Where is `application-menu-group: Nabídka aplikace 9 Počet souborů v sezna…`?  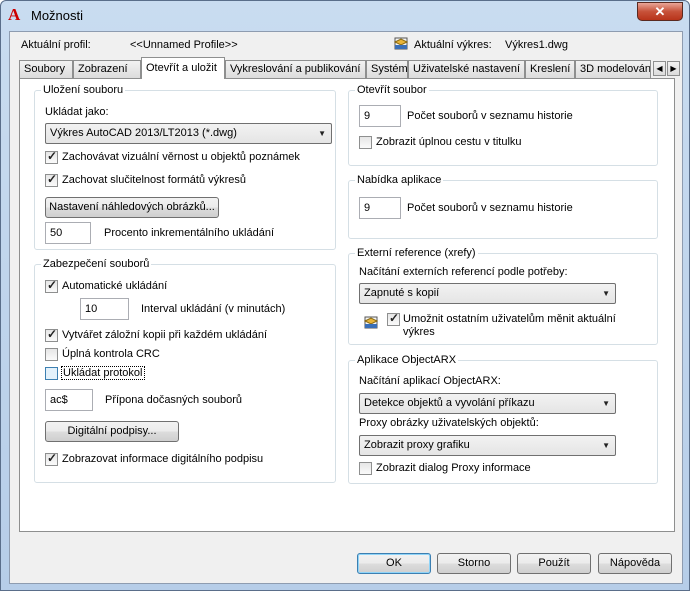 application-menu-group: Nabídka aplikace 9 Počet souborů v sezna… is located at coordinates (503, 206).